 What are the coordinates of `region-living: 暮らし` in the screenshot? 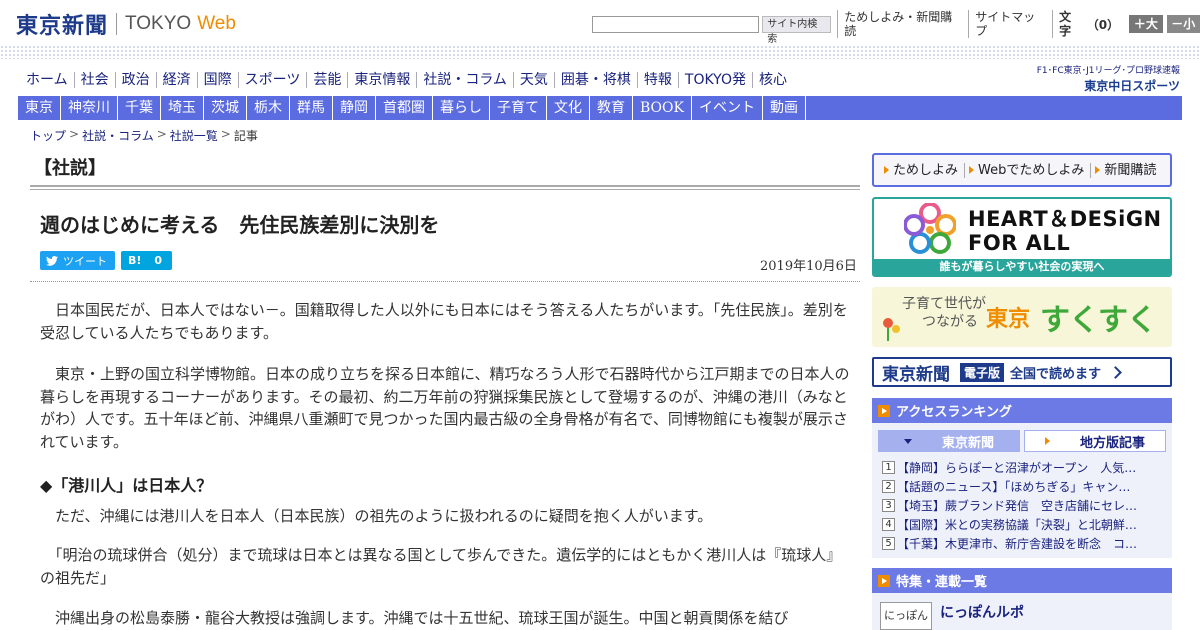 It's located at (461, 108).